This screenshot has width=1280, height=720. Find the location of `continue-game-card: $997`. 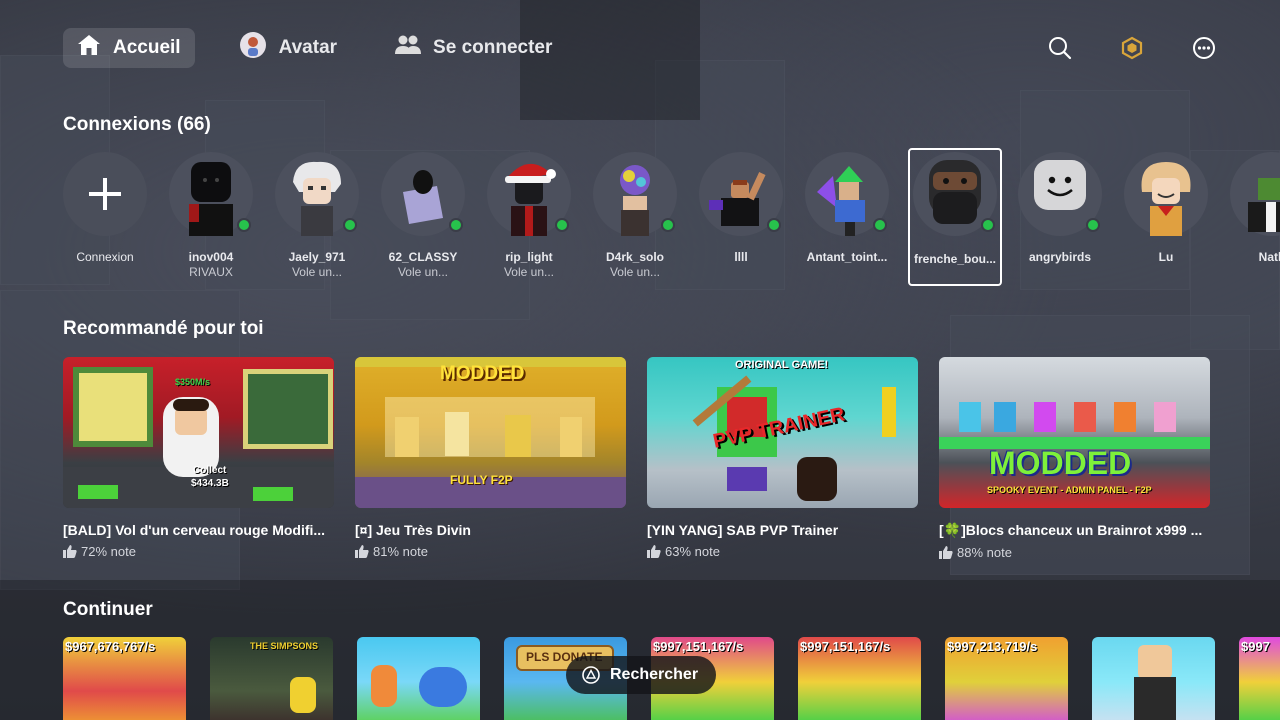

continue-game-card: $997 is located at coordinates (1259, 678).